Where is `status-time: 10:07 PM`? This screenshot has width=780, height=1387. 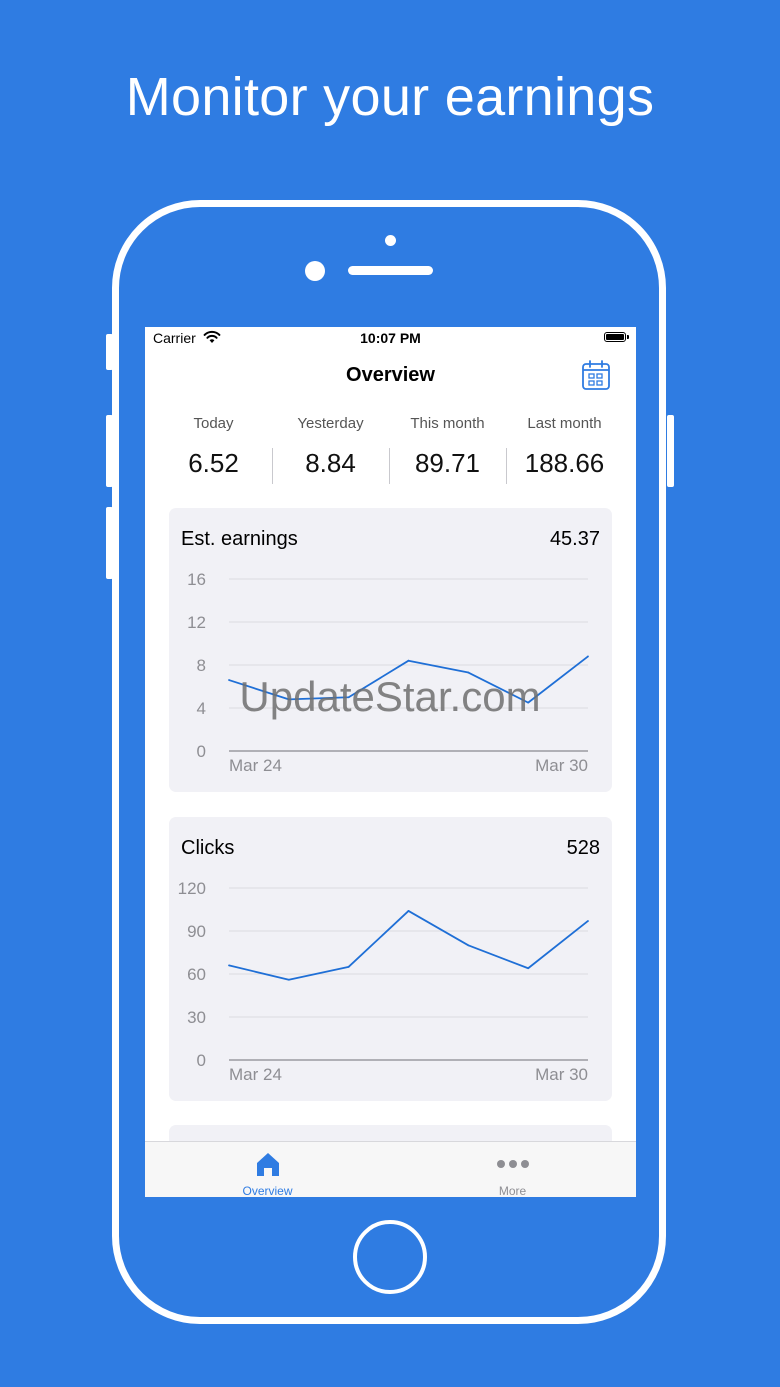 status-time: 10:07 PM is located at coordinates (390, 338).